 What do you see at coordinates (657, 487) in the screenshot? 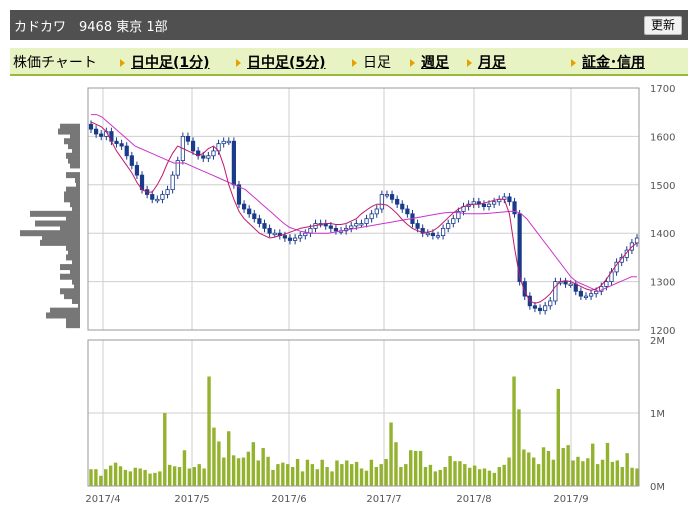
I see `volume-tick-label: 0M` at bounding box center [657, 487].